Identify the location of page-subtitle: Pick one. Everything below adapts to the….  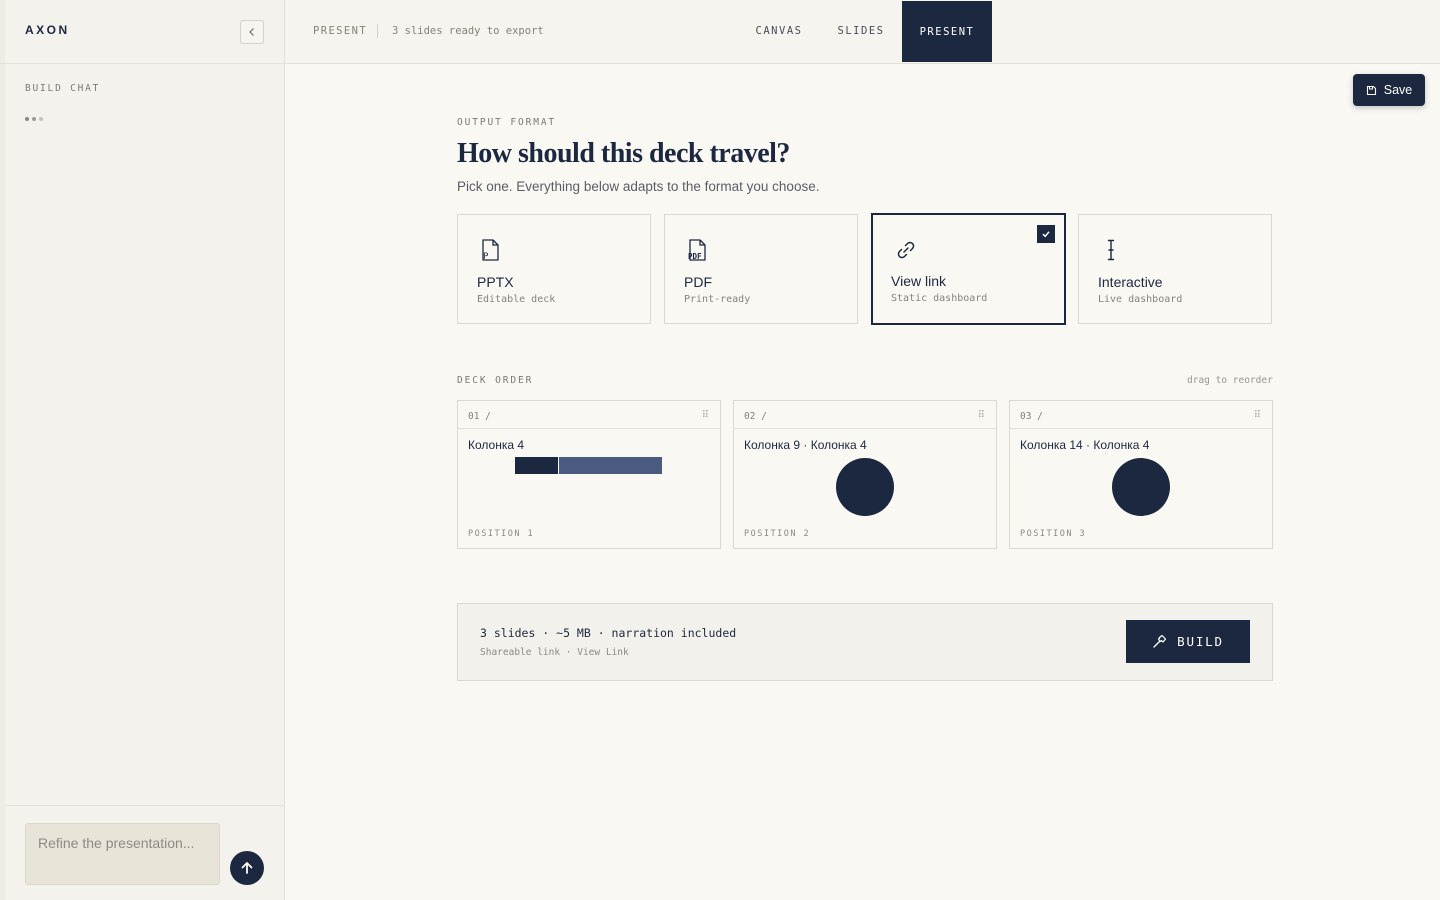
(638, 186).